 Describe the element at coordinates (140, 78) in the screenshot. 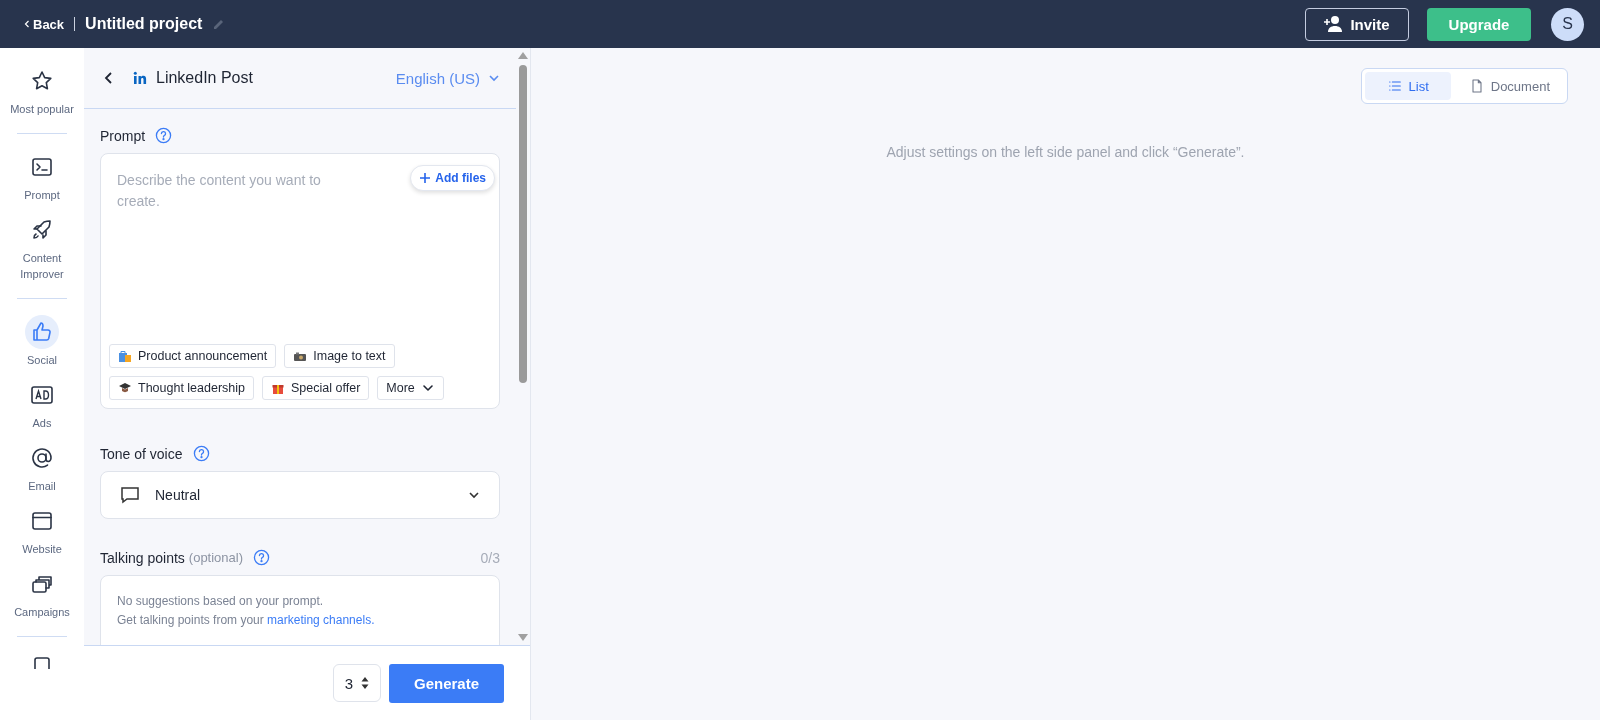

I see `linkedin-icon` at that location.